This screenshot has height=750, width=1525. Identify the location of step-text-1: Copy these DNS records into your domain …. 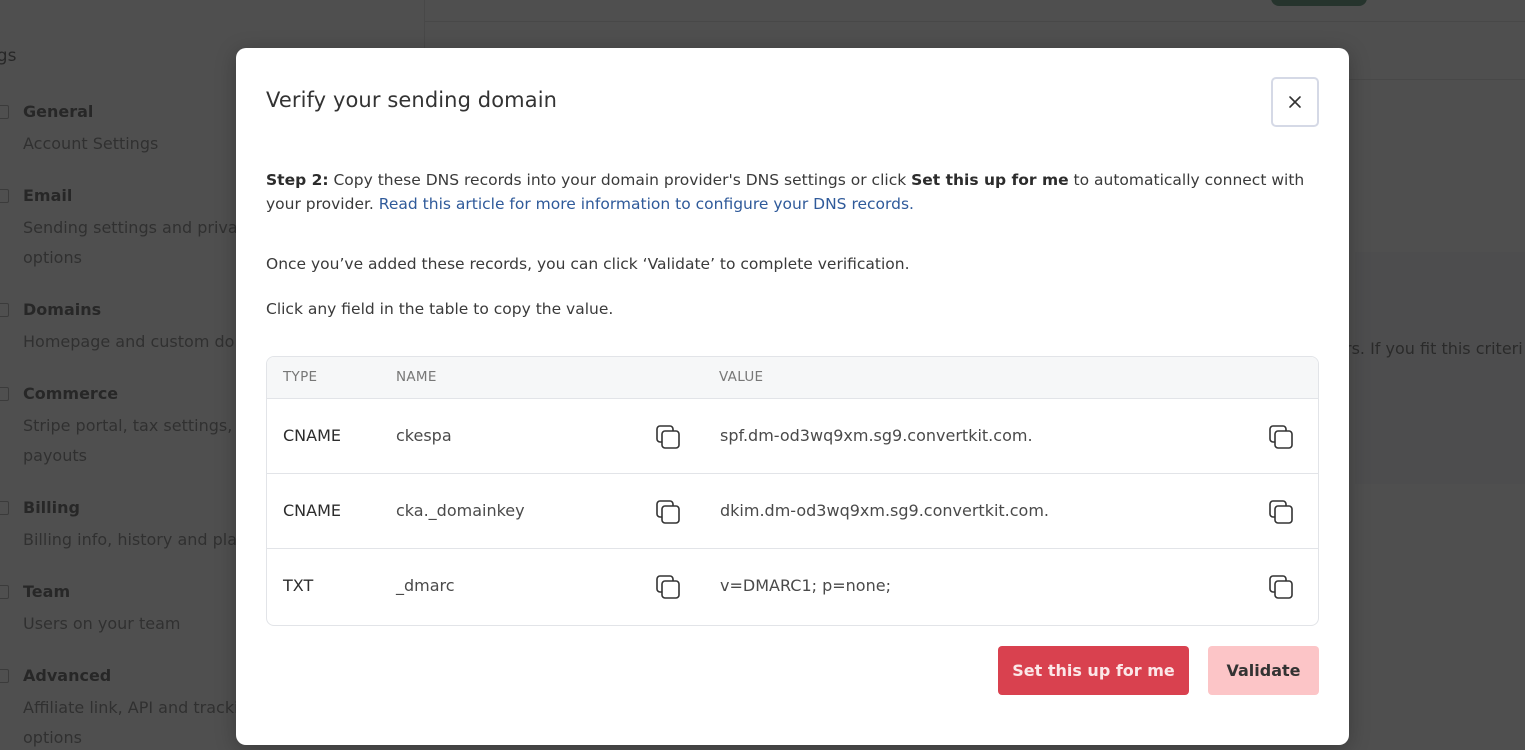
(620, 180).